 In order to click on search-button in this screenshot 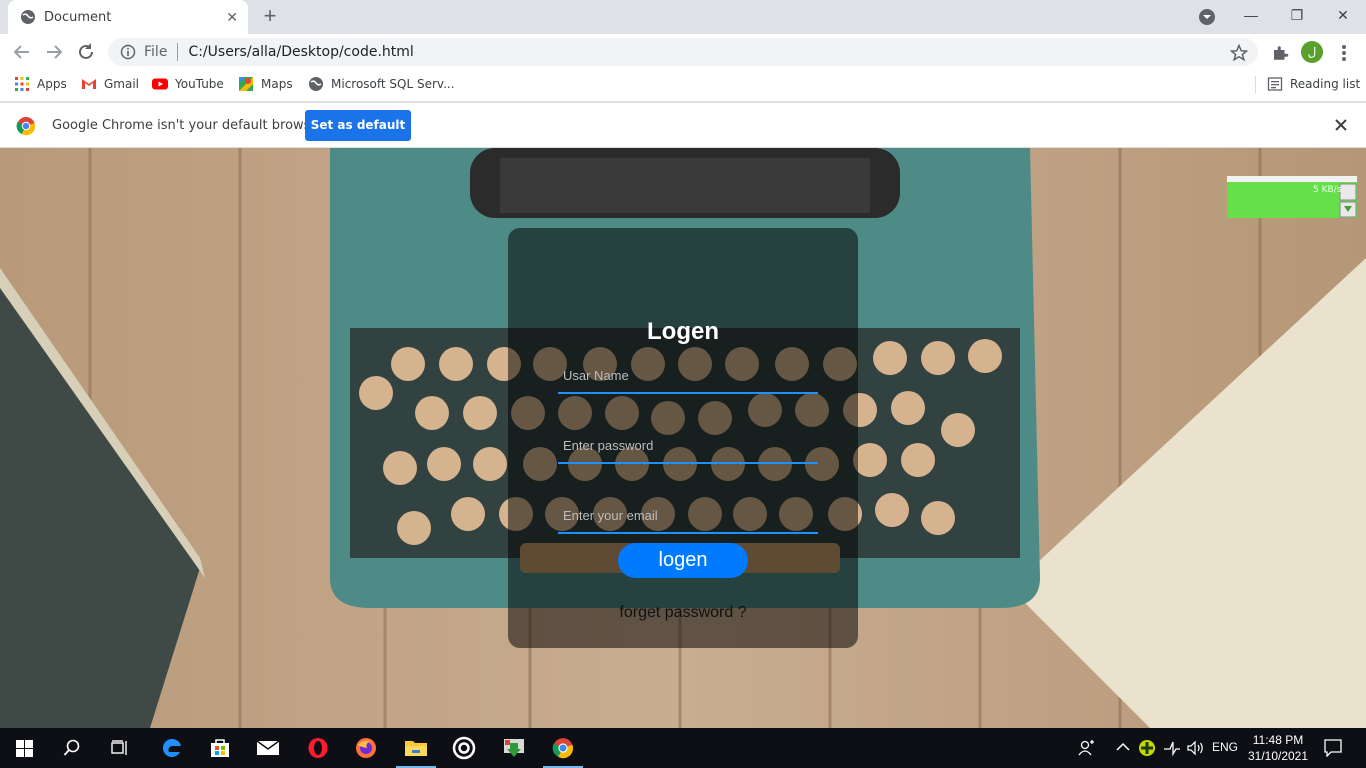, I will do `click(72, 748)`.